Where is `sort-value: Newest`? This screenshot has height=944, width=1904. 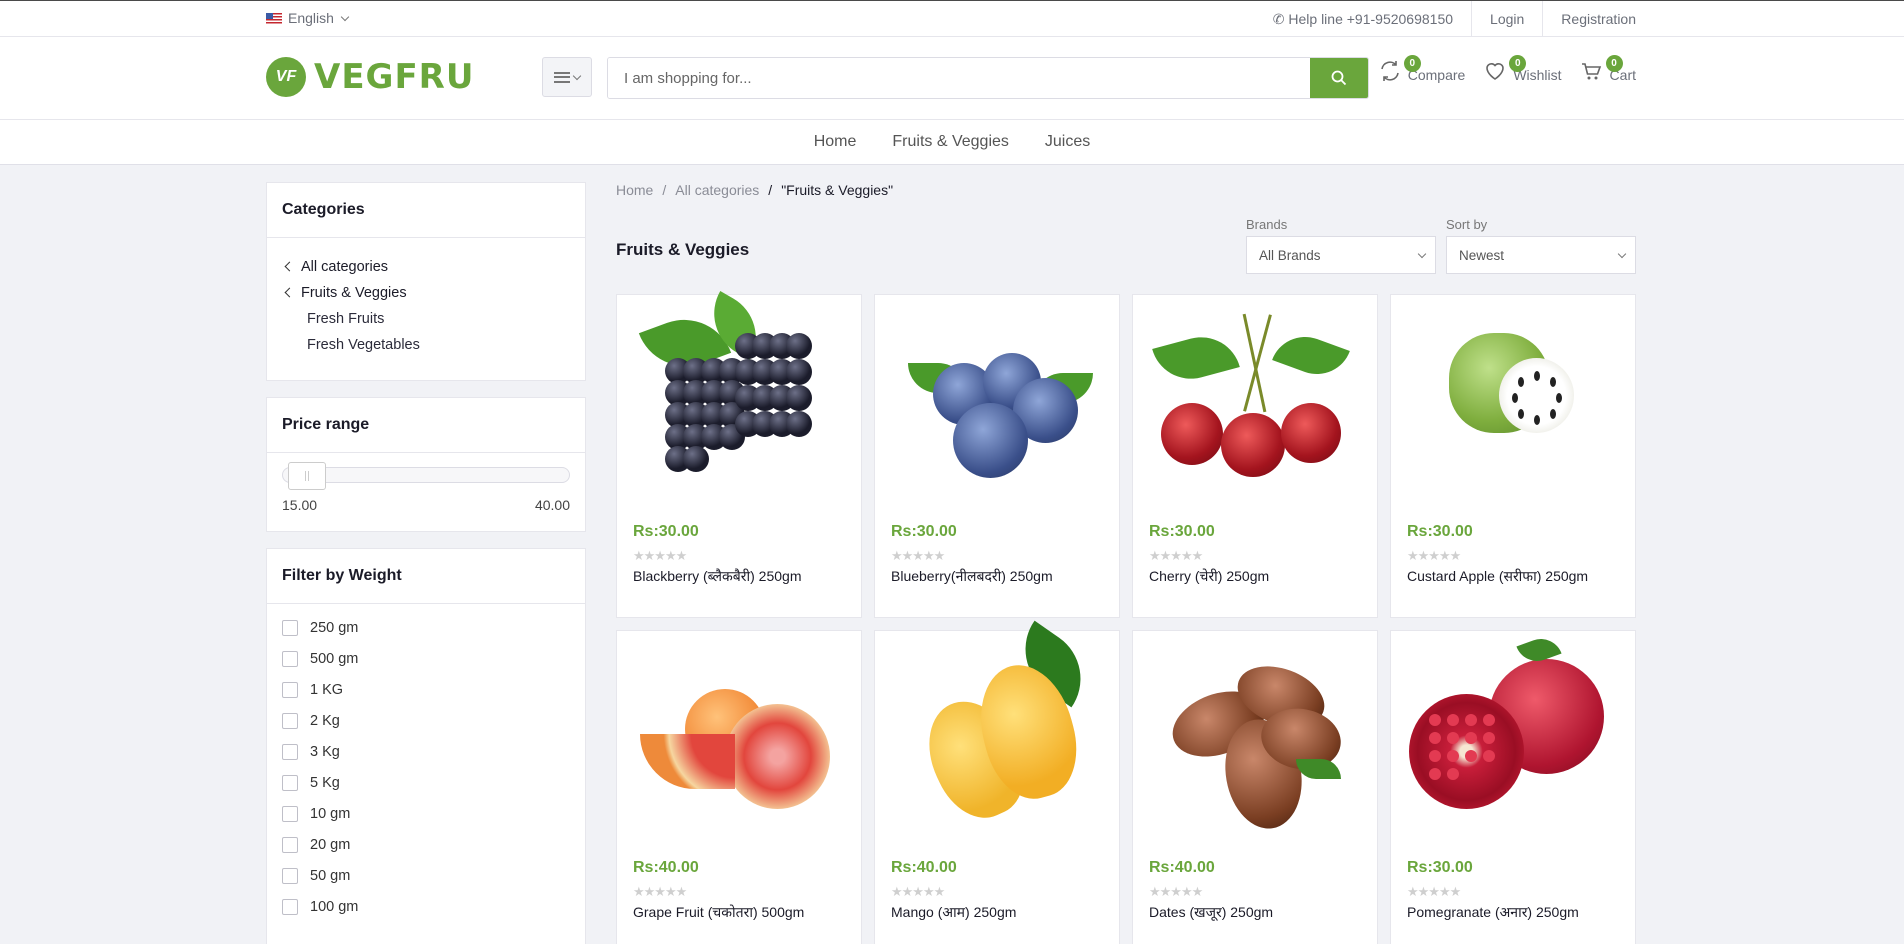 sort-value: Newest is located at coordinates (1482, 255).